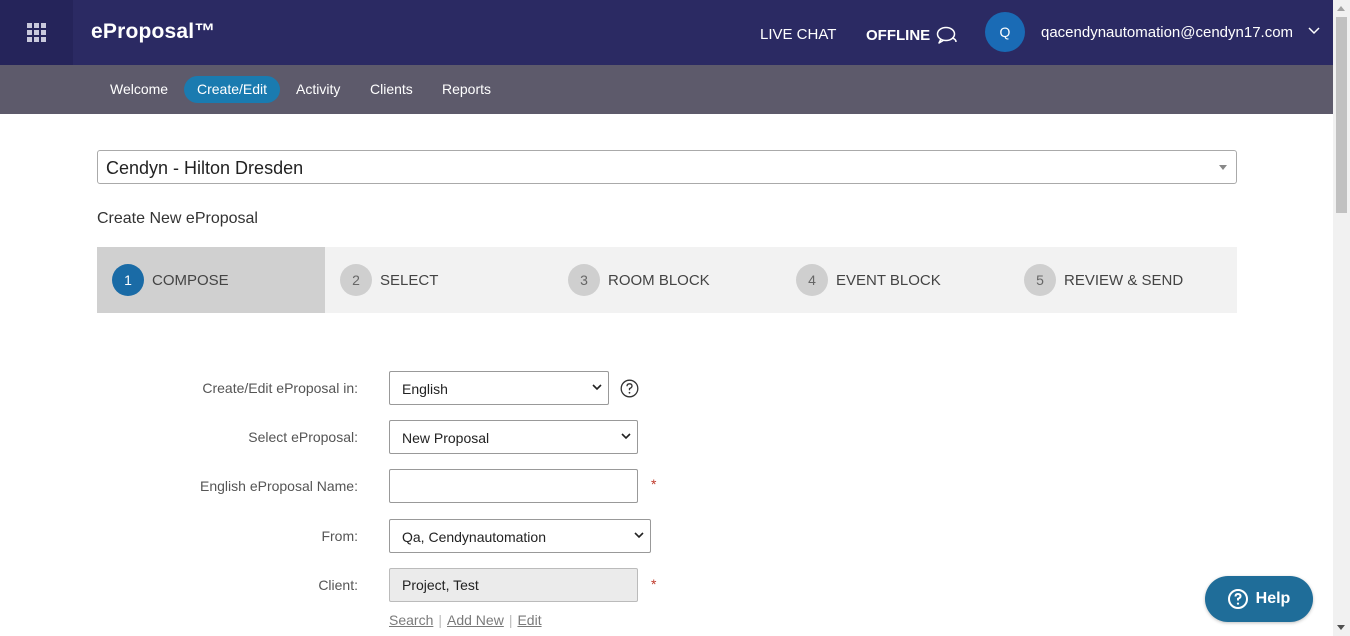  I want to click on help-widget-button: Help, so click(1259, 599).